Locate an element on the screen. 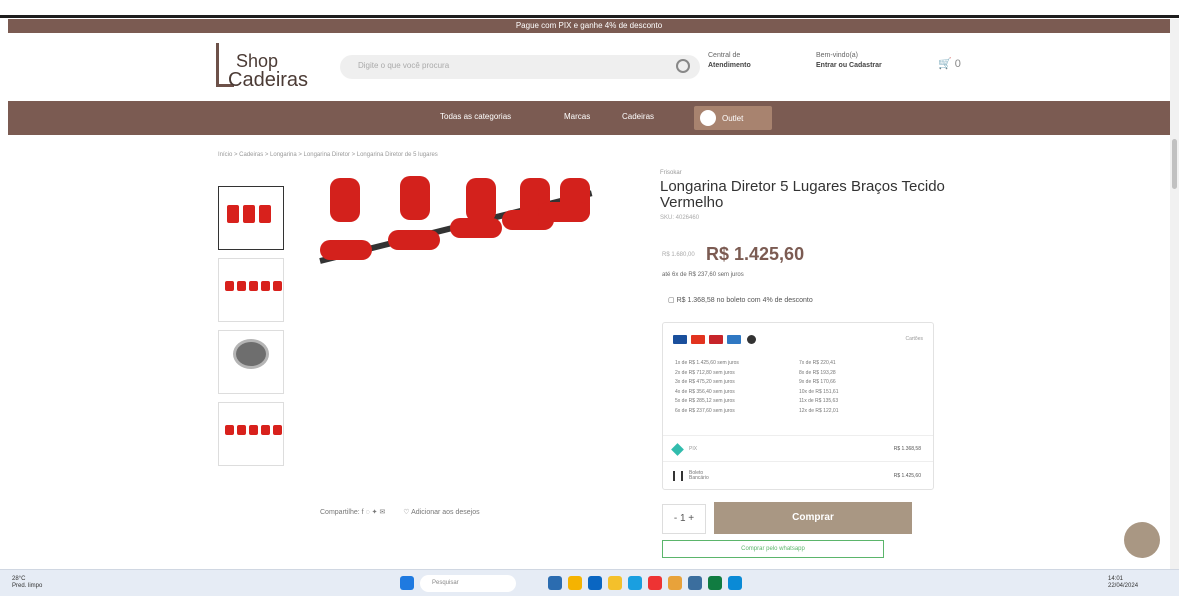  share-label: Compartilhe: is located at coordinates (340, 512).